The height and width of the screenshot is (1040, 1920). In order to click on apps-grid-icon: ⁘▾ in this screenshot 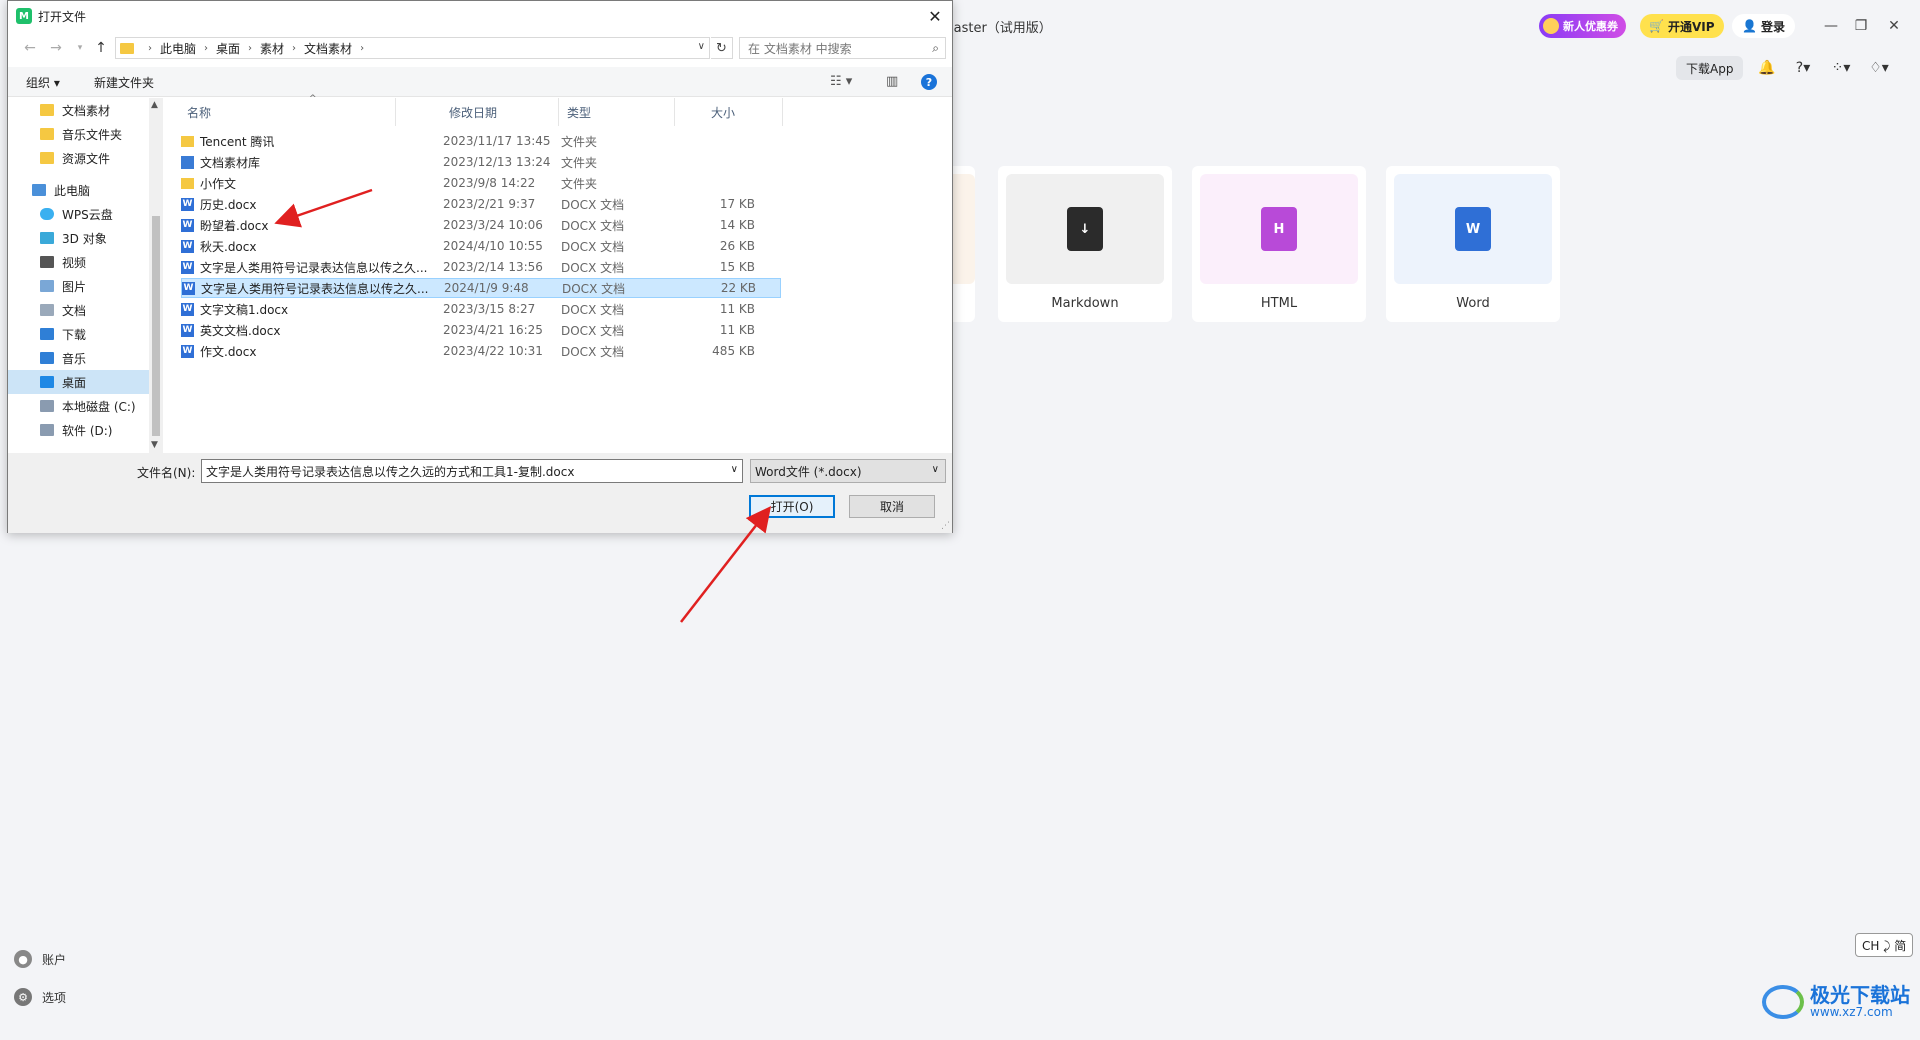, I will do `click(1841, 68)`.